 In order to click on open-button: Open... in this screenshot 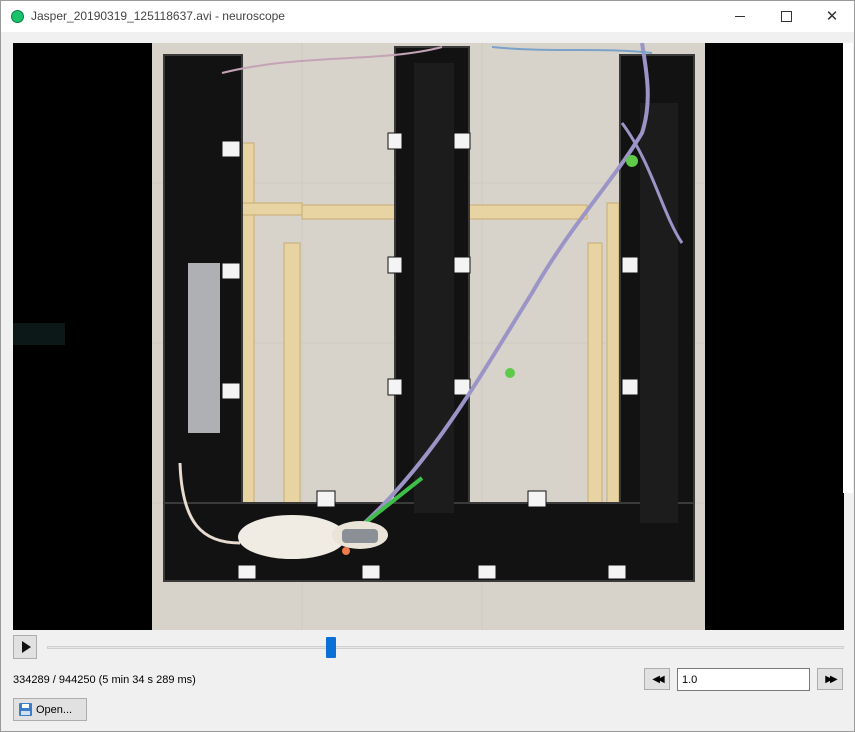, I will do `click(50, 709)`.